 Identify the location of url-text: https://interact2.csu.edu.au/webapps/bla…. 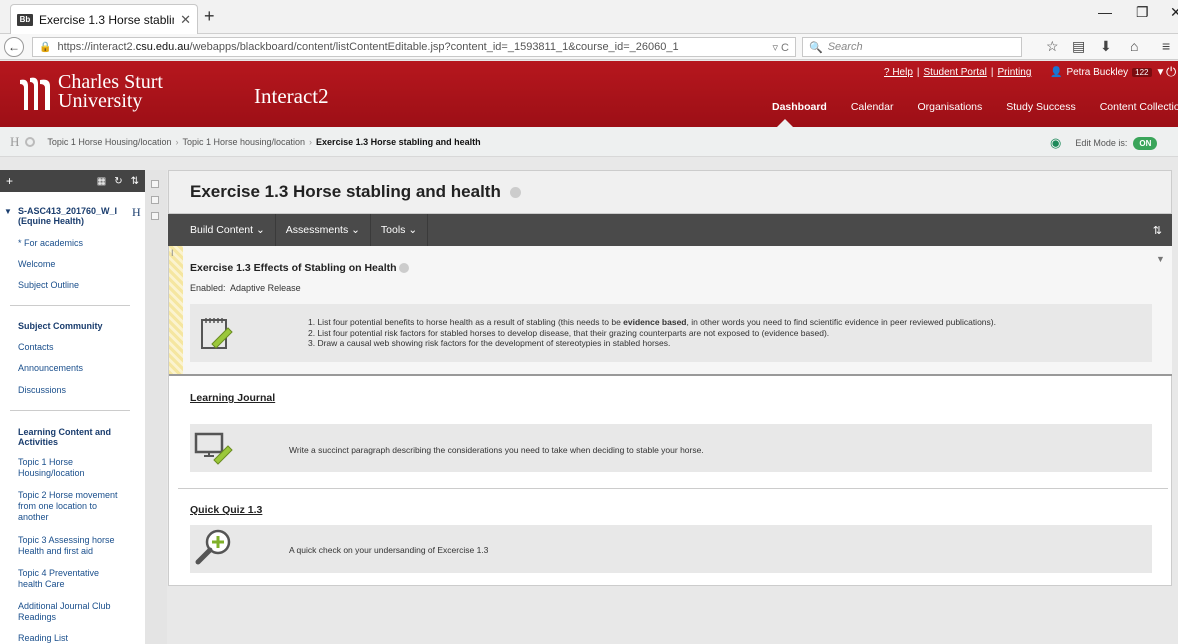
(368, 47).